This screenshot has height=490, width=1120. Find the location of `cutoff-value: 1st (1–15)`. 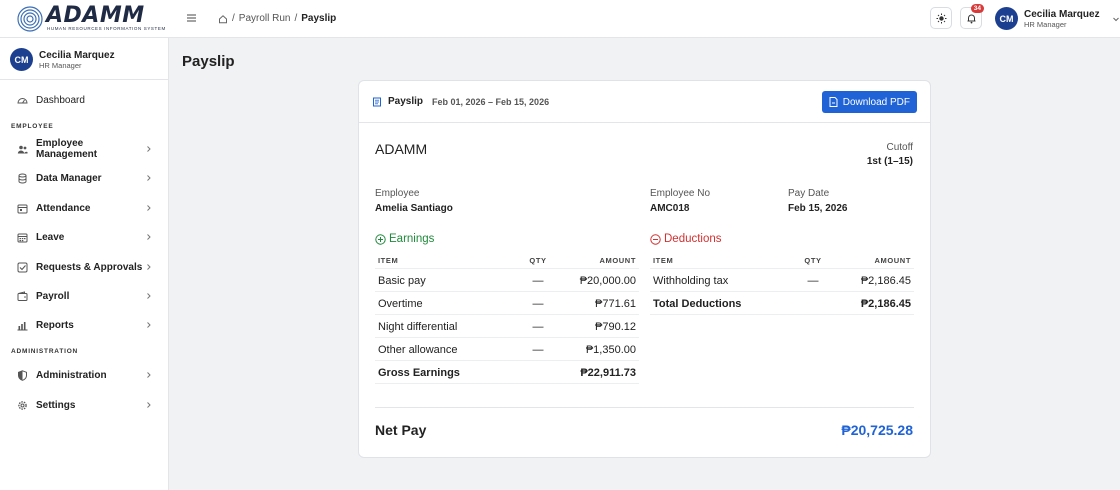

cutoff-value: 1st (1–15) is located at coordinates (889, 161).